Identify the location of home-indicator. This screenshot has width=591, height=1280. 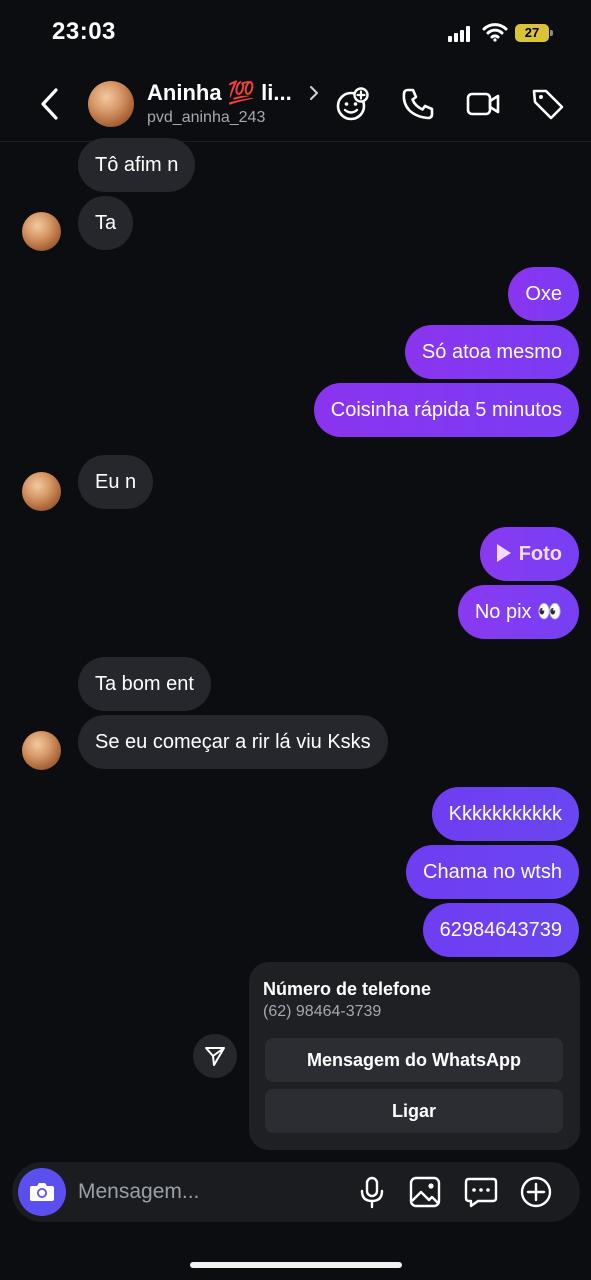
(296, 1265).